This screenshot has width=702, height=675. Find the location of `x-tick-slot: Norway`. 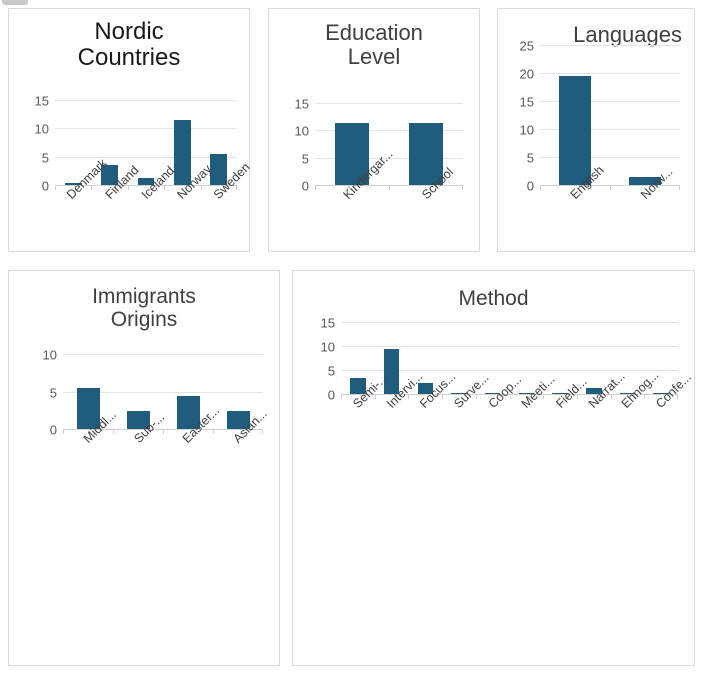

x-tick-slot: Norway is located at coordinates (189, 182).